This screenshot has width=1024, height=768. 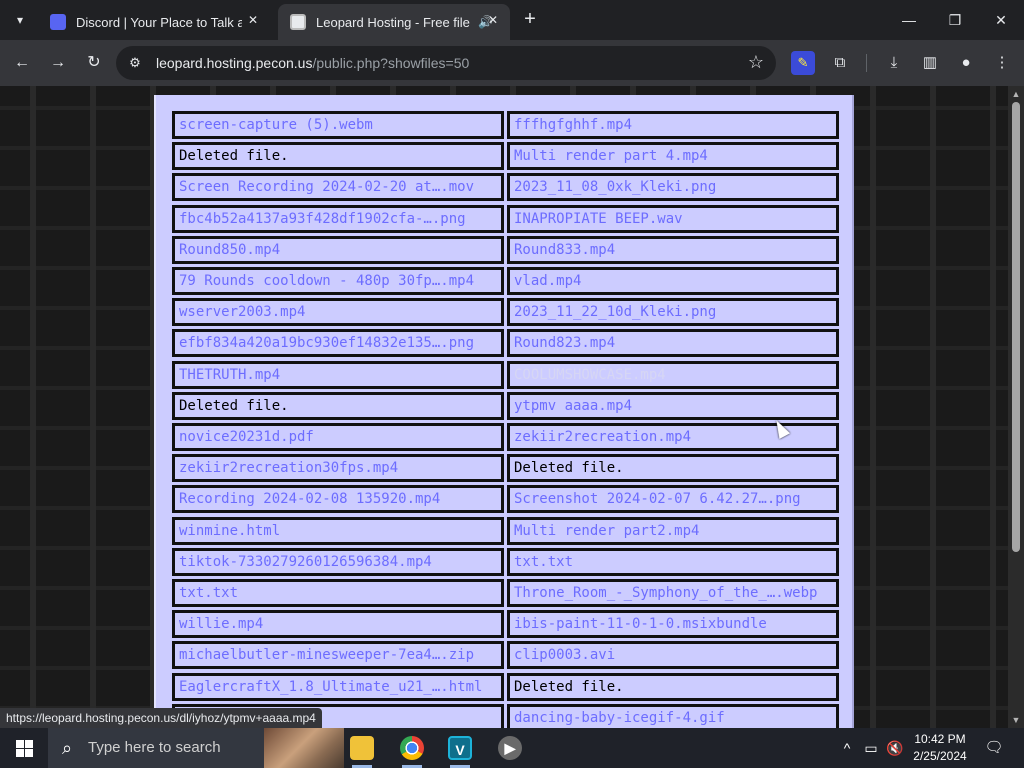 What do you see at coordinates (955, 20) in the screenshot?
I see `maximize-button: ❐` at bounding box center [955, 20].